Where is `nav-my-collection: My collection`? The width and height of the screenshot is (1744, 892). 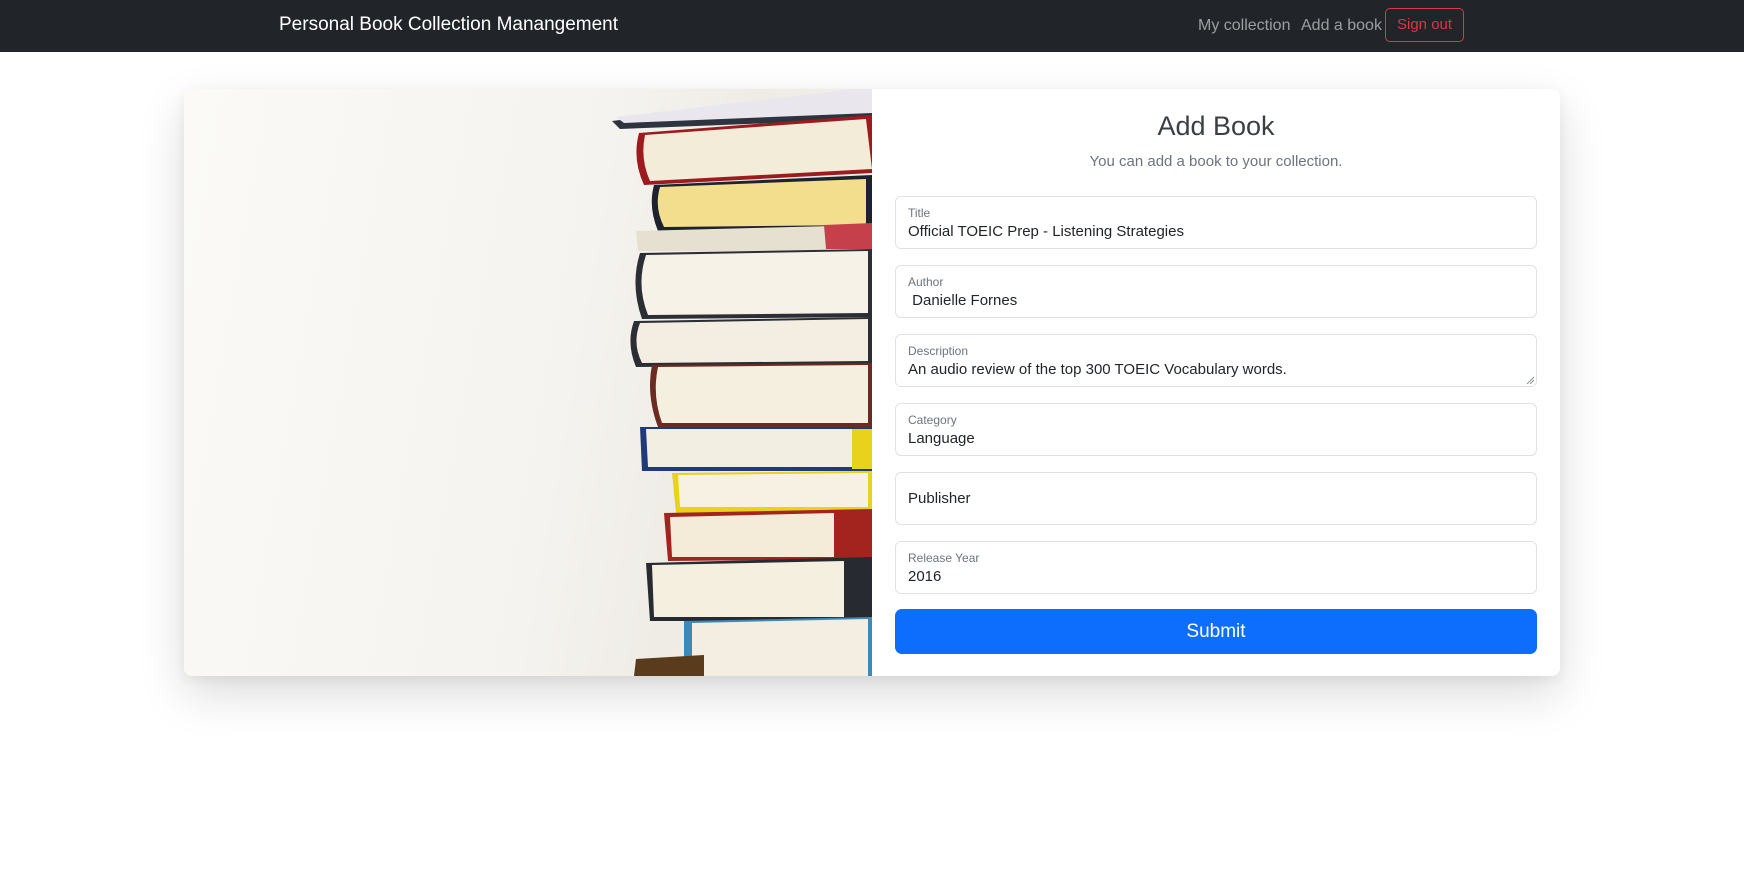
nav-my-collection: My collection is located at coordinates (1244, 26).